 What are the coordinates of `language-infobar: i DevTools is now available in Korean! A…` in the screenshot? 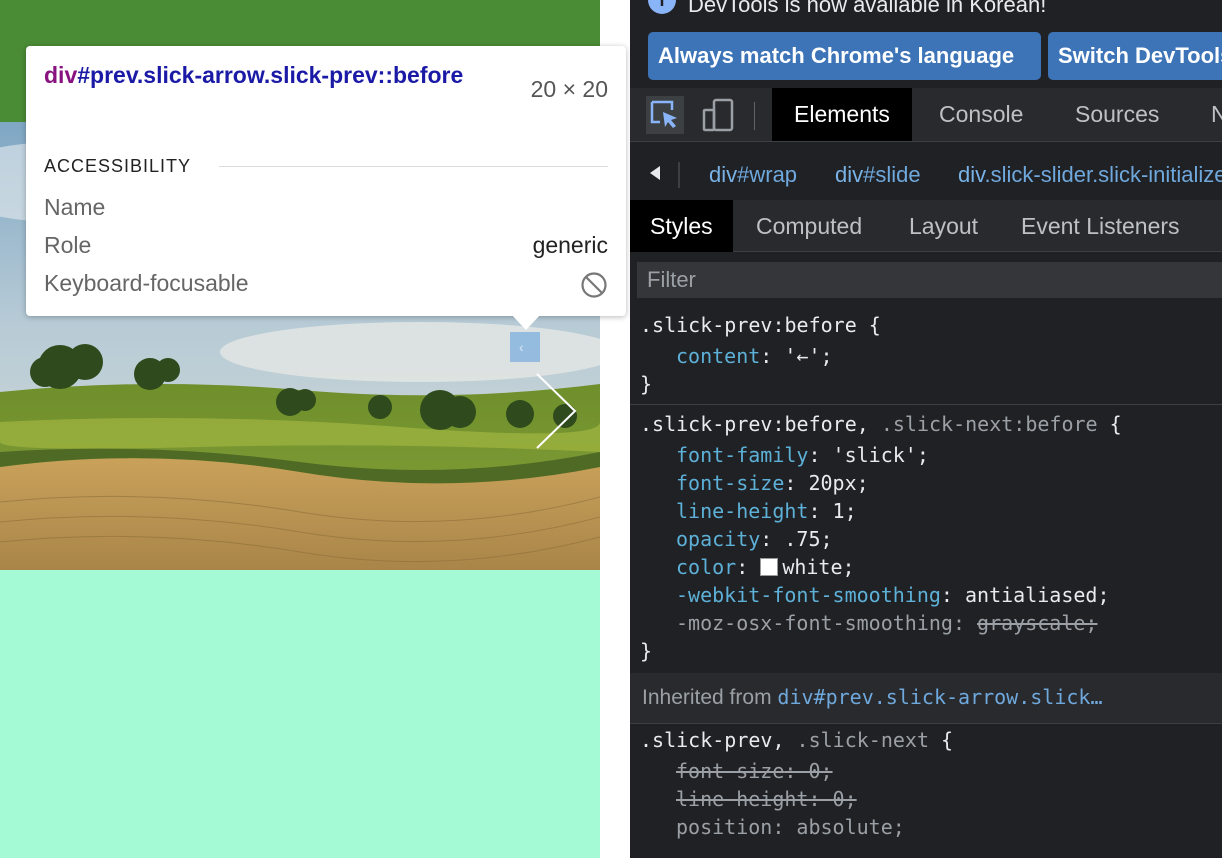 It's located at (926, 44).